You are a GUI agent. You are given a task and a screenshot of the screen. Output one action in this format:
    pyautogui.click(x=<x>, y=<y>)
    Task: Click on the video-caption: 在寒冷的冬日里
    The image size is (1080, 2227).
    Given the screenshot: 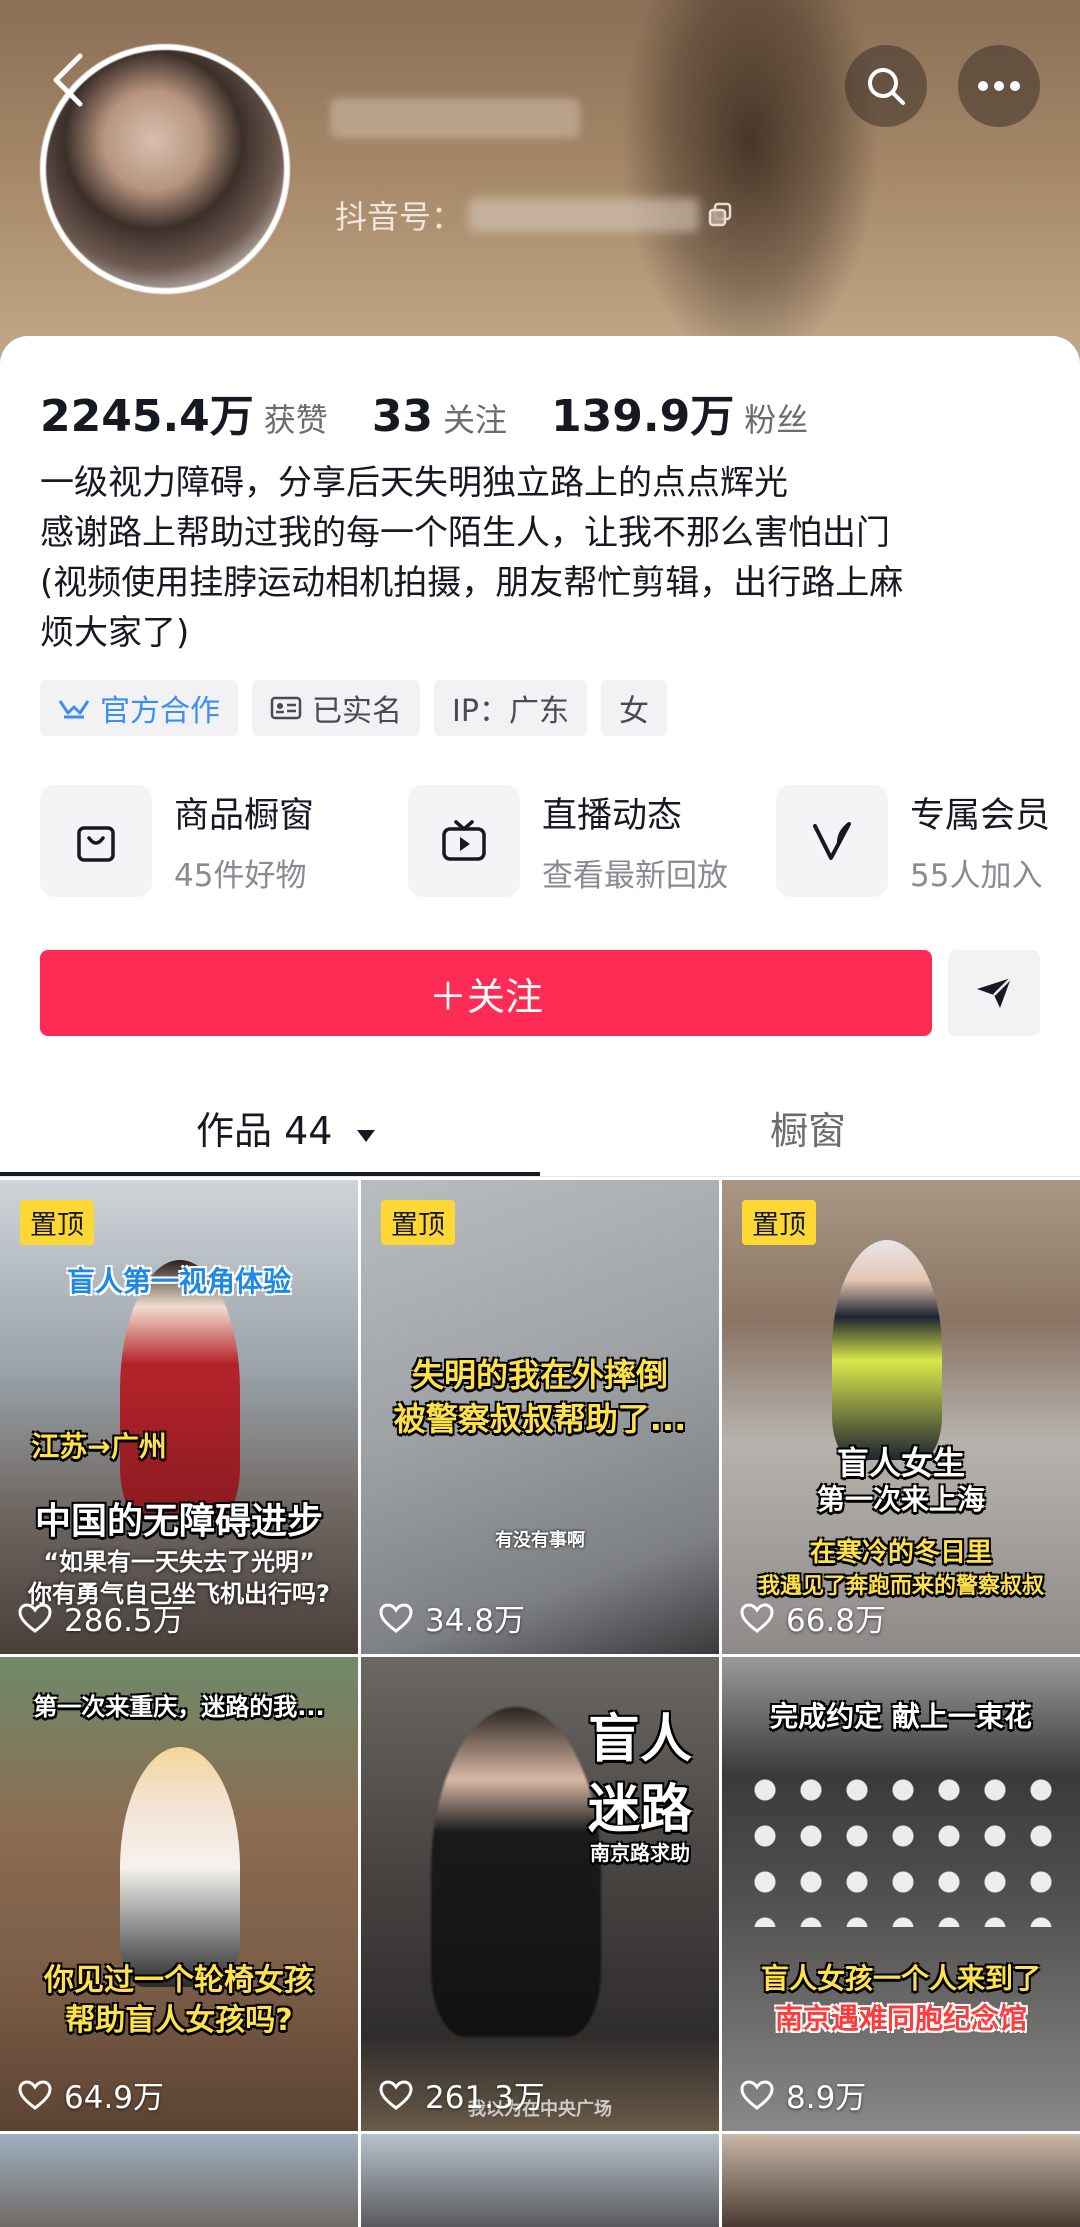 What is the action you would take?
    pyautogui.click(x=900, y=1553)
    